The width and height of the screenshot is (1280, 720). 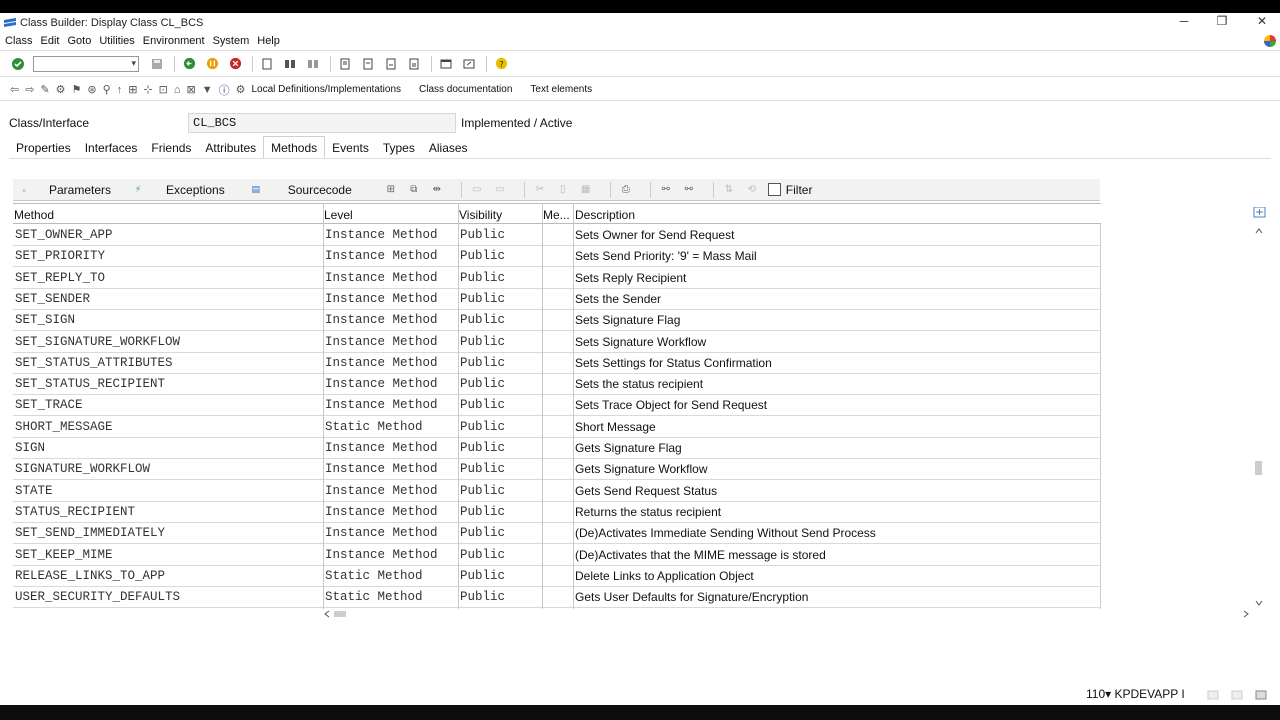 I want to click on back-arrow-icon: ⇦, so click(x=14, y=89).